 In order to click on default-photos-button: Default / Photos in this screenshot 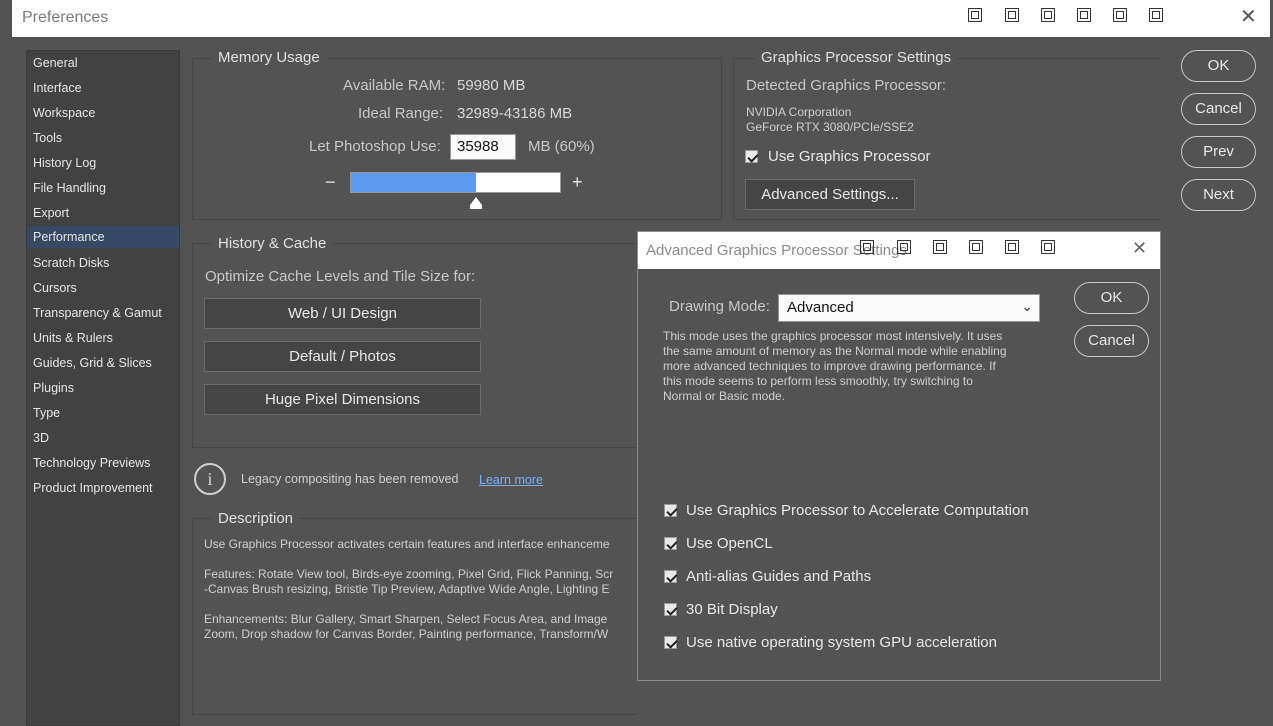, I will do `click(342, 356)`.